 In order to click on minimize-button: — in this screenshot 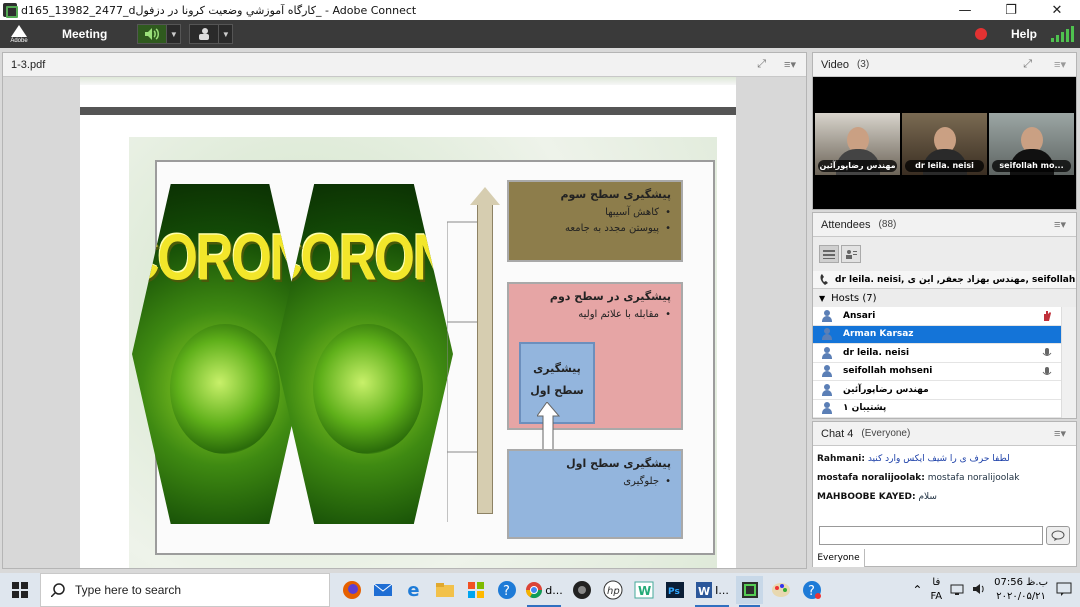, I will do `click(965, 10)`.